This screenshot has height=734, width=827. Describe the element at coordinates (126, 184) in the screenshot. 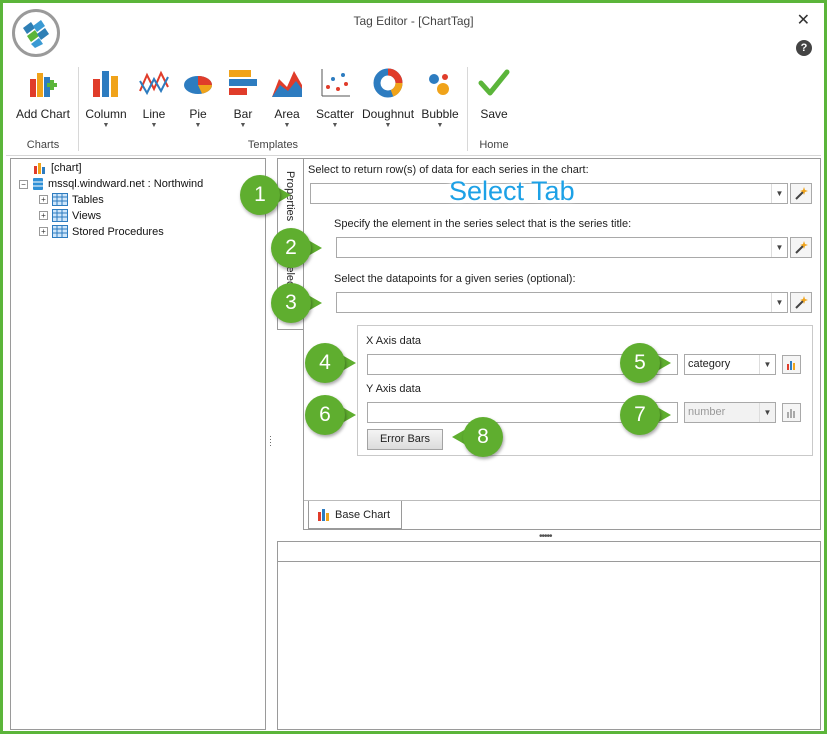

I see `tree-item-label: mssql.windward.net : Northwind` at that location.